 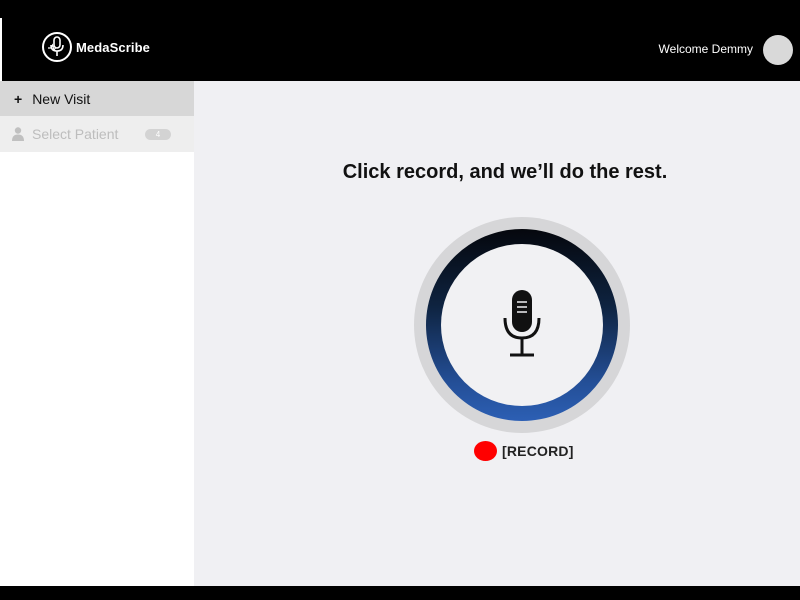 I want to click on record-button, so click(x=522, y=325).